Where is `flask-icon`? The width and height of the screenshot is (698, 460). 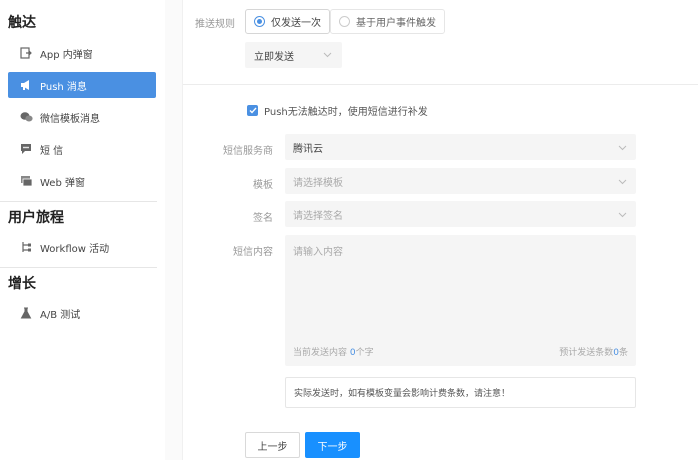
flask-icon is located at coordinates (26, 313).